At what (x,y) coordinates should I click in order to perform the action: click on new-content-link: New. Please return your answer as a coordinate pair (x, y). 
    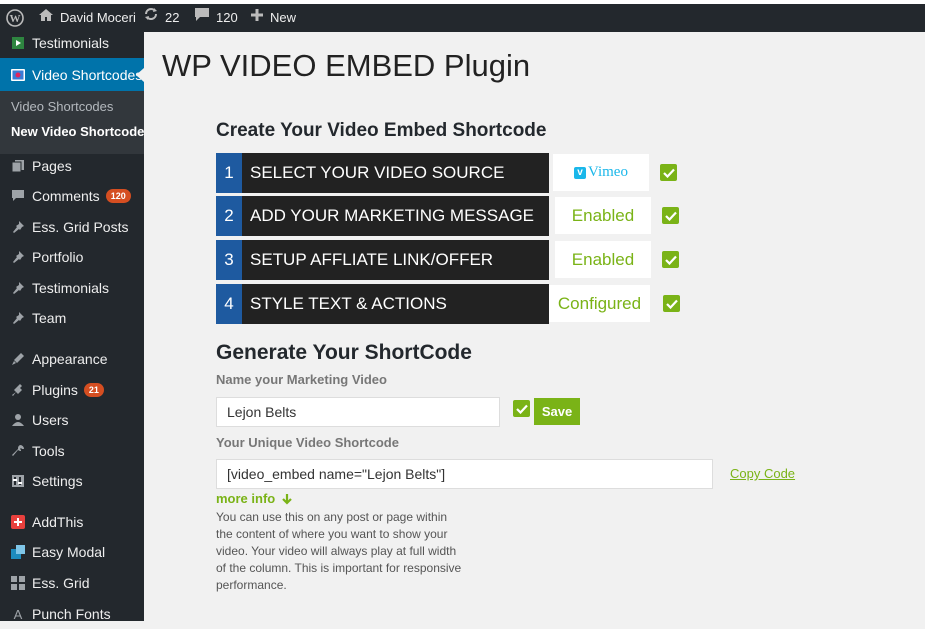
    Looking at the image, I should click on (273, 18).